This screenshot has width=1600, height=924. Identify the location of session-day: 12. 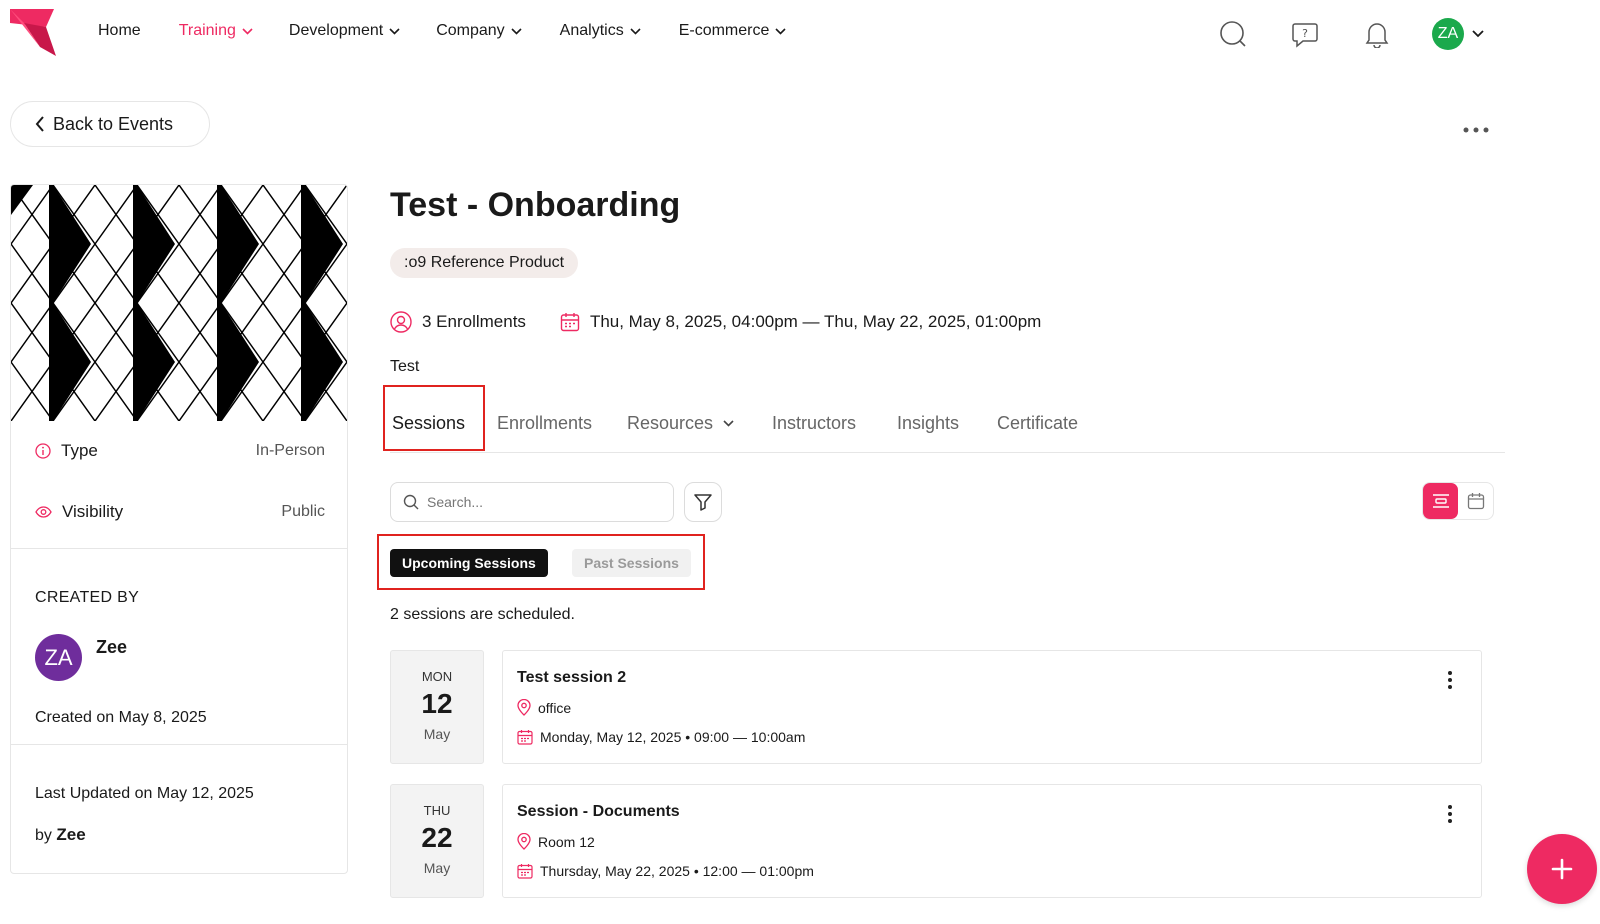
(437, 703).